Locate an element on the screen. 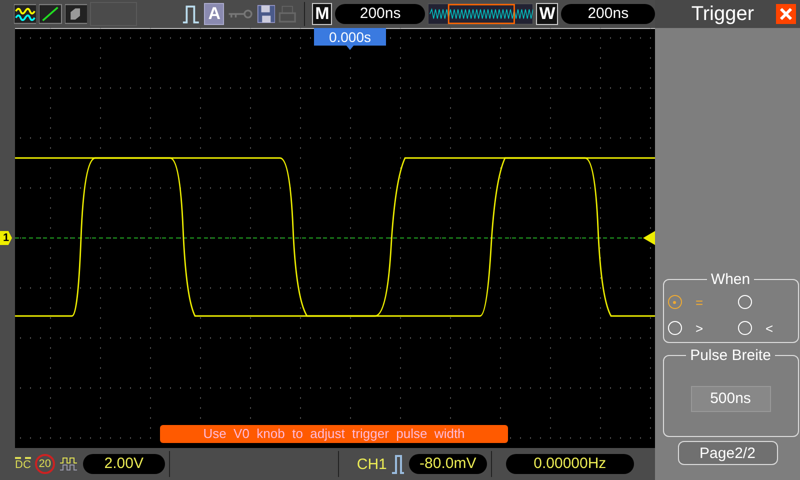 This screenshot has height=480, width=800. channels-wave-icon is located at coordinates (25, 14).